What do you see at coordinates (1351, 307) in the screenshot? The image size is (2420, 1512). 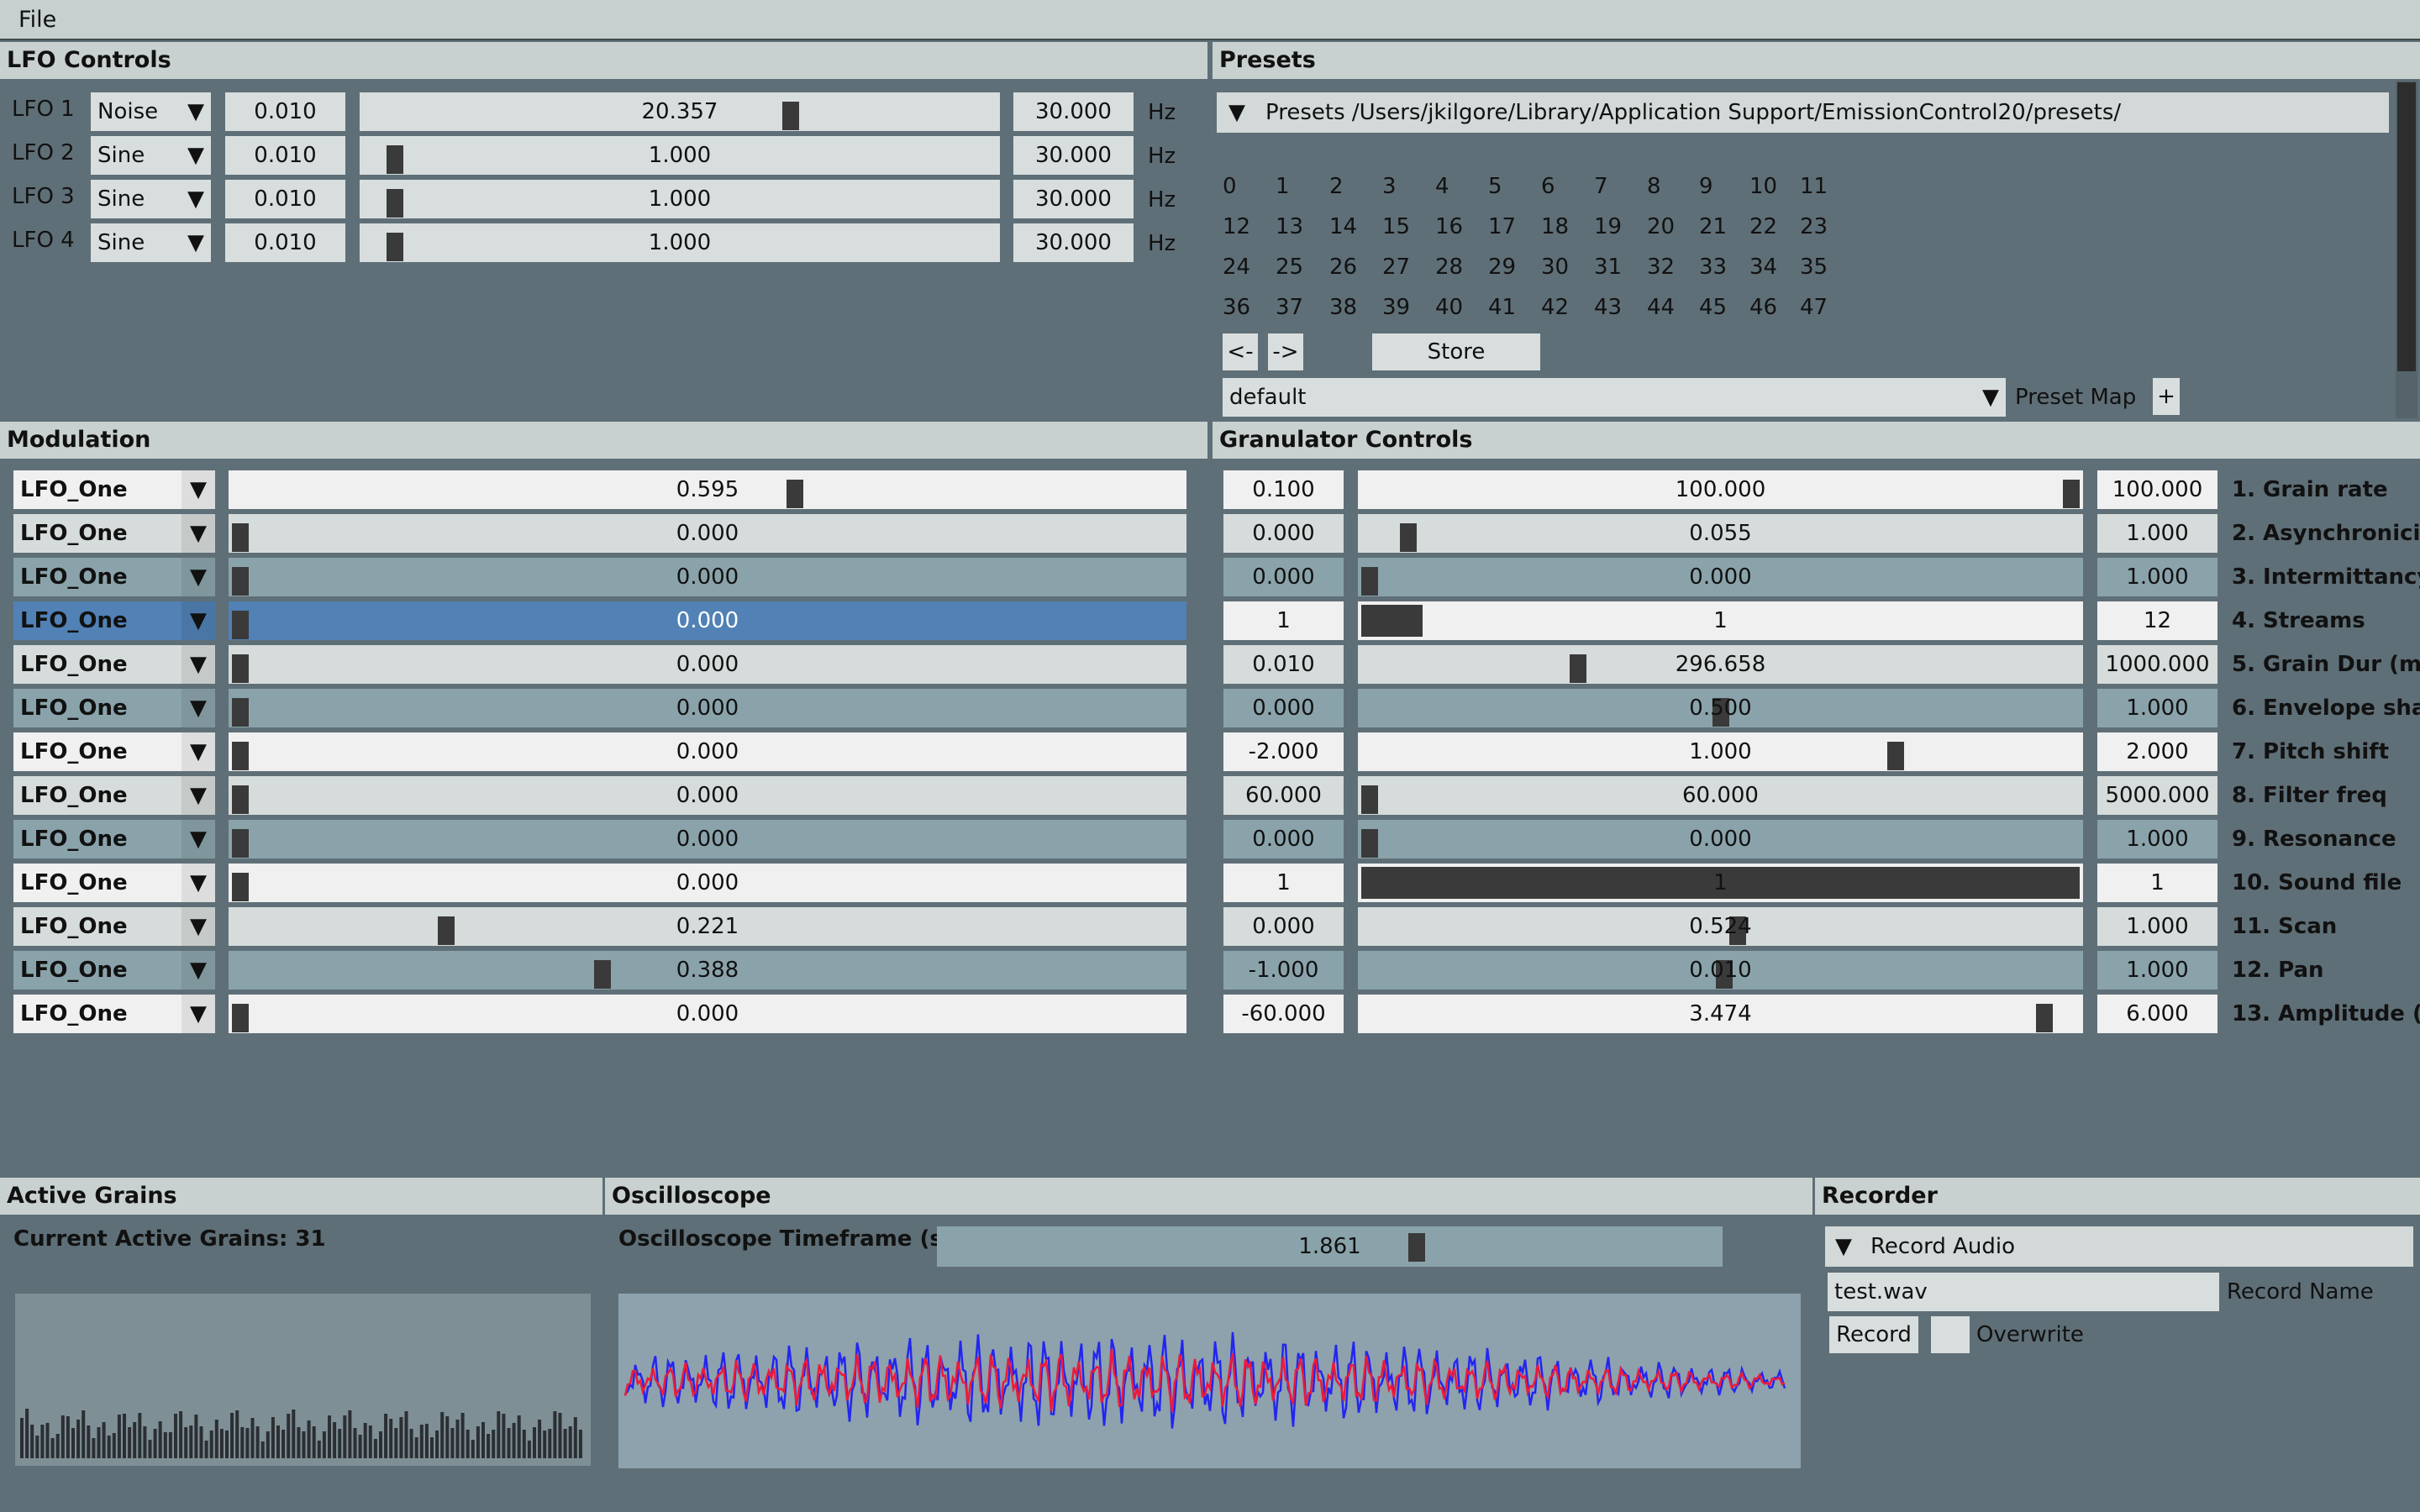 I see `preset-slot: 38` at bounding box center [1351, 307].